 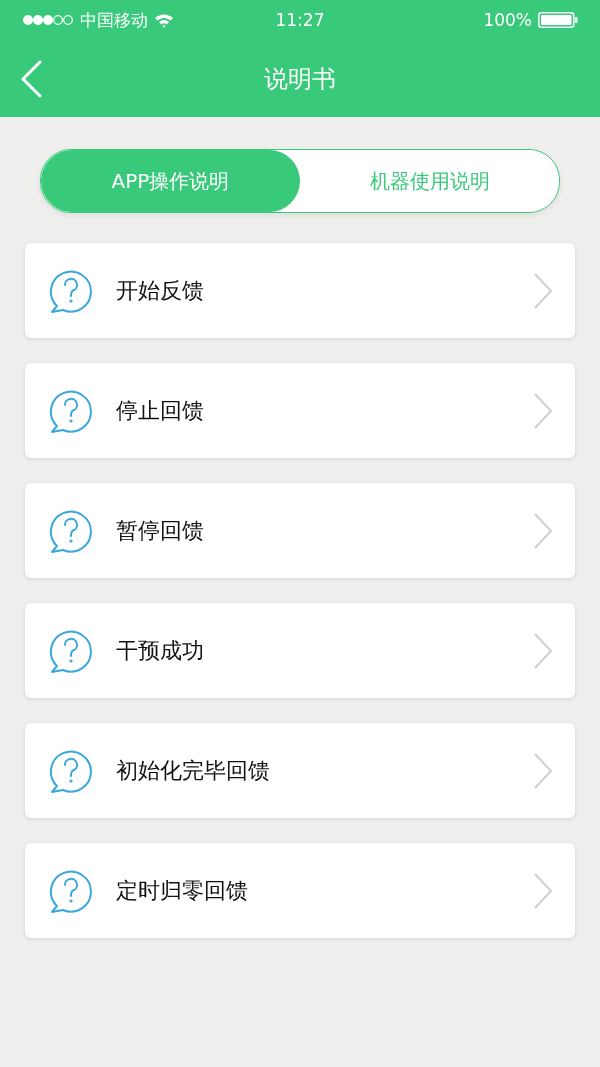 What do you see at coordinates (300, 20) in the screenshot?
I see `status-time: 11:27` at bounding box center [300, 20].